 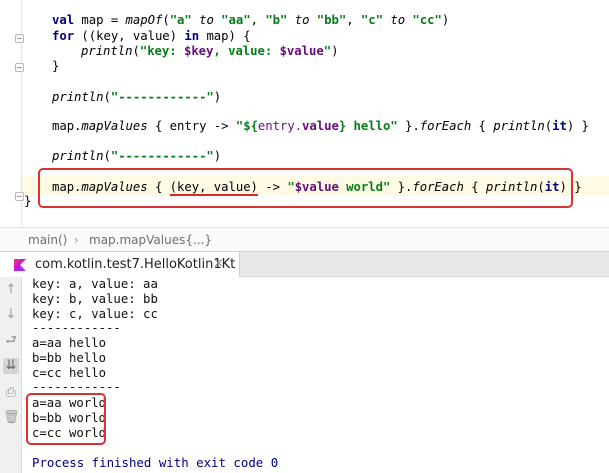 I want to click on arrow-up-icon: ↑, so click(x=11, y=290).